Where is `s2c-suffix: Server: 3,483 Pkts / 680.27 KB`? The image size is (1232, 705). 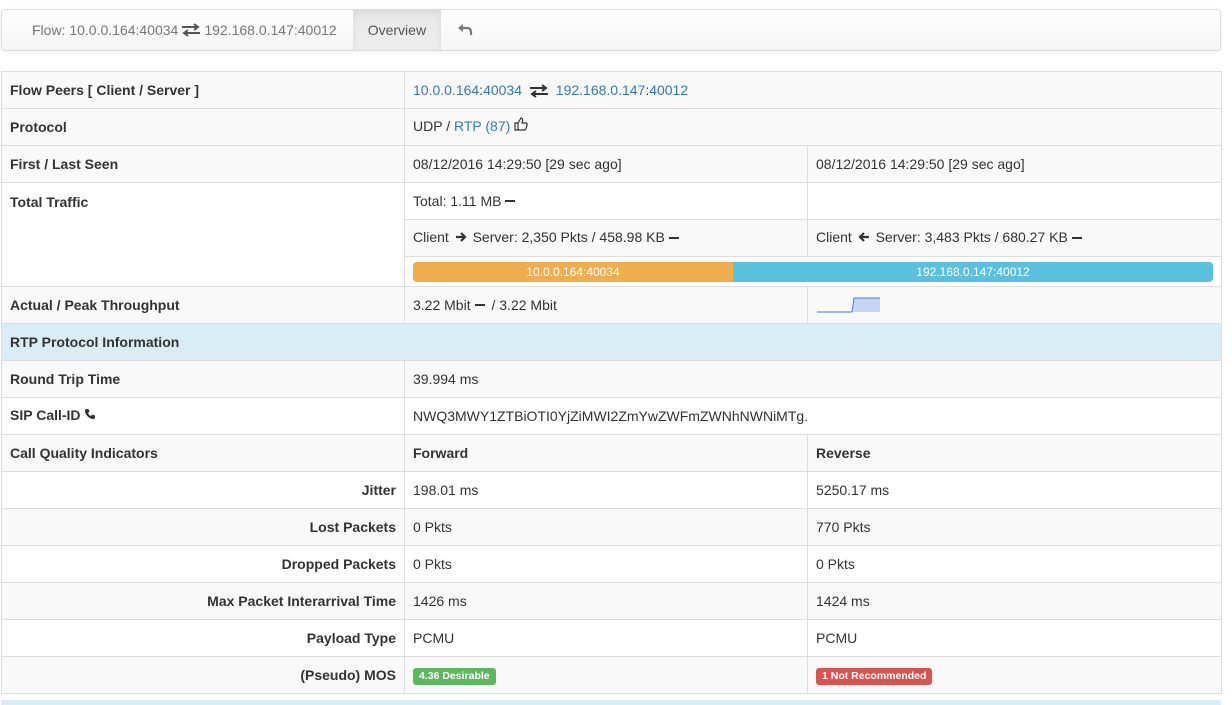
s2c-suffix: Server: 3,483 Pkts / 680.27 KB is located at coordinates (971, 237).